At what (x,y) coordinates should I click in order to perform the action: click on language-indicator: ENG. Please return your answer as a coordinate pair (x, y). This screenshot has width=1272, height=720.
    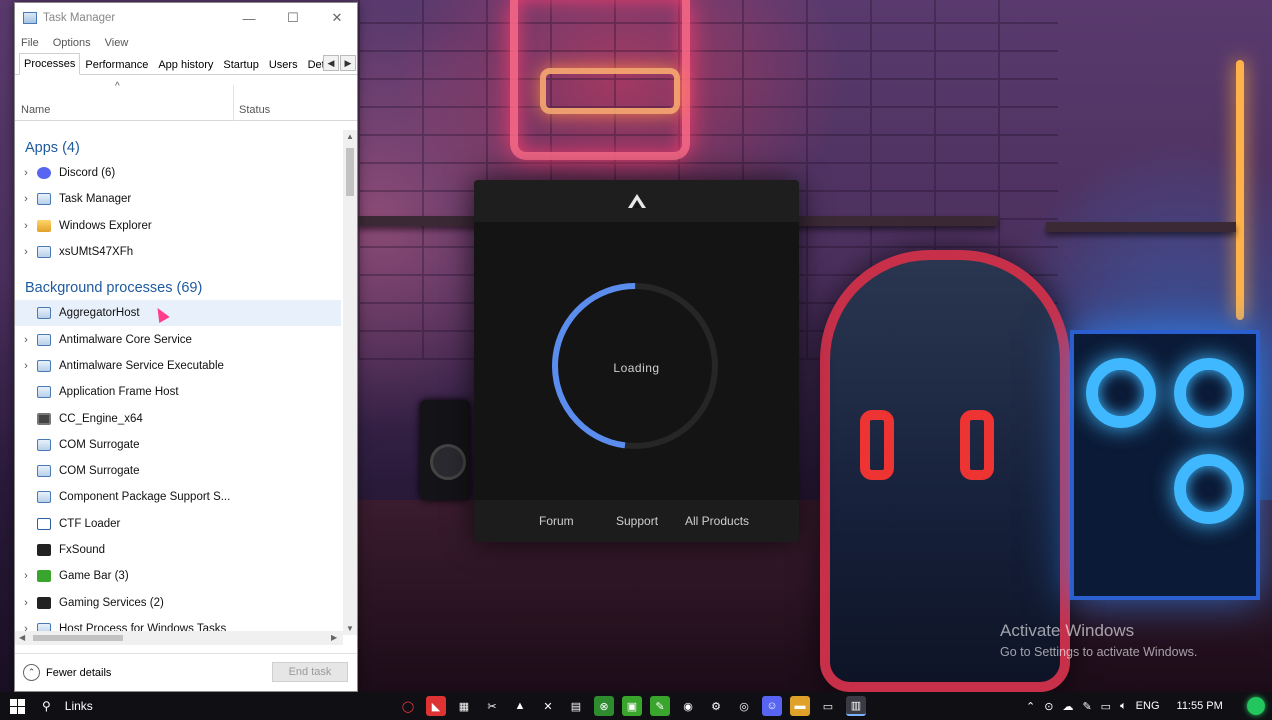
    Looking at the image, I should click on (1148, 706).